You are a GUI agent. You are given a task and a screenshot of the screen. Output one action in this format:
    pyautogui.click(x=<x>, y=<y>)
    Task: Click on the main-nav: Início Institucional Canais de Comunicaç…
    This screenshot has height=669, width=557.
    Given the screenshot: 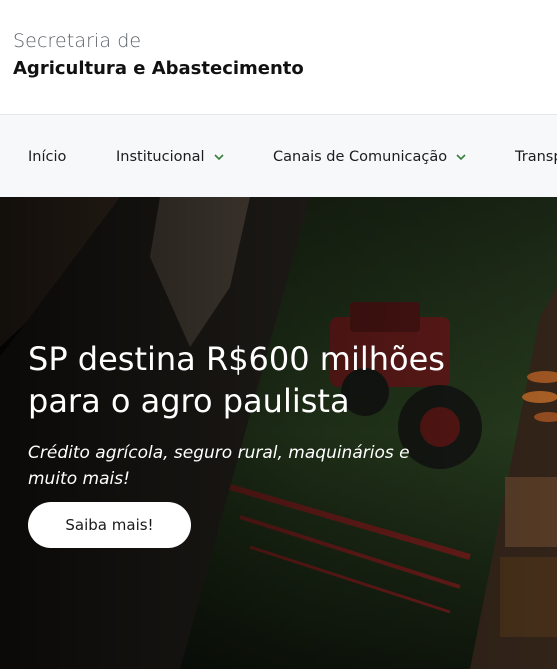 What is the action you would take?
    pyautogui.click(x=278, y=156)
    